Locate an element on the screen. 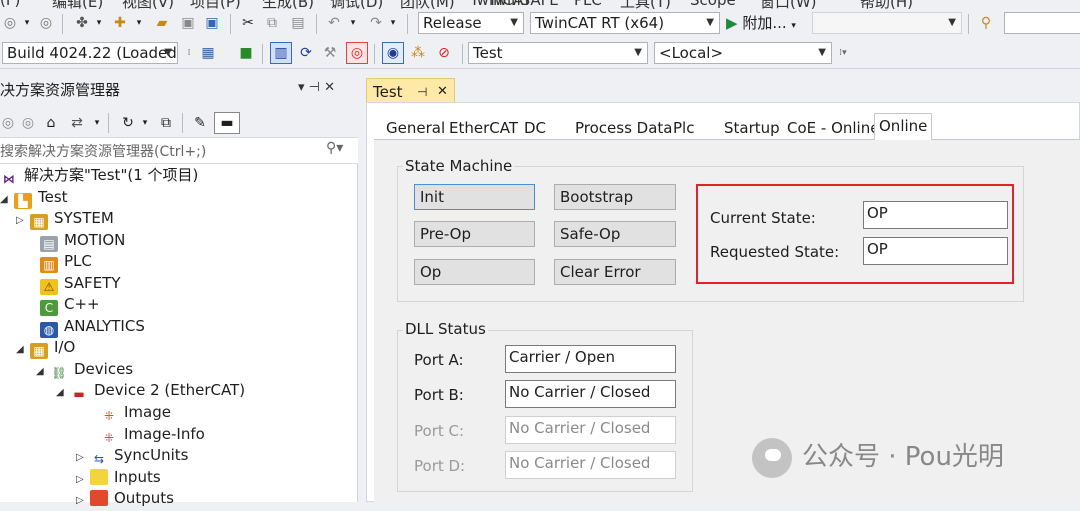  copy-icon: ⧉ is located at coordinates (272, 23).